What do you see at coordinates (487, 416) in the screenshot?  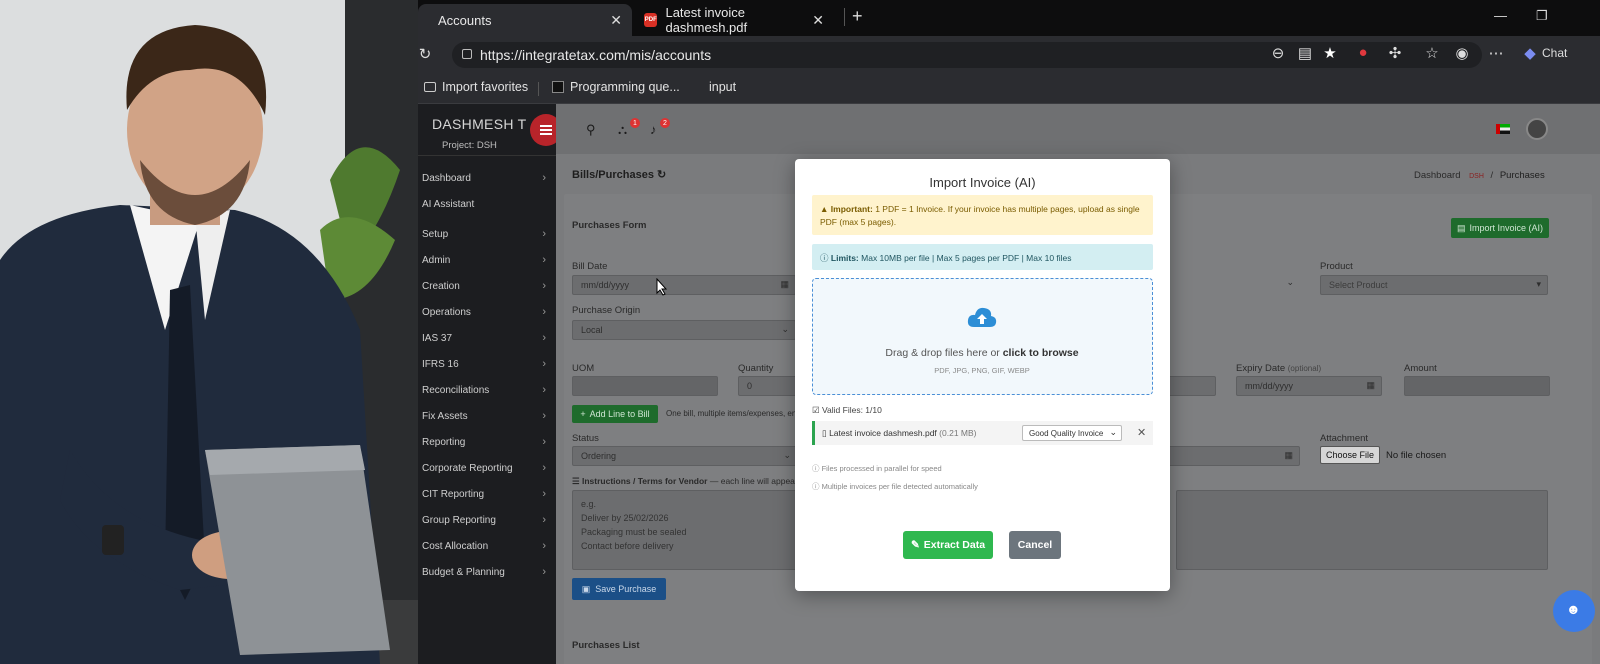 I see `sidebar-item-fix-assets: Fix Assets ›` at bounding box center [487, 416].